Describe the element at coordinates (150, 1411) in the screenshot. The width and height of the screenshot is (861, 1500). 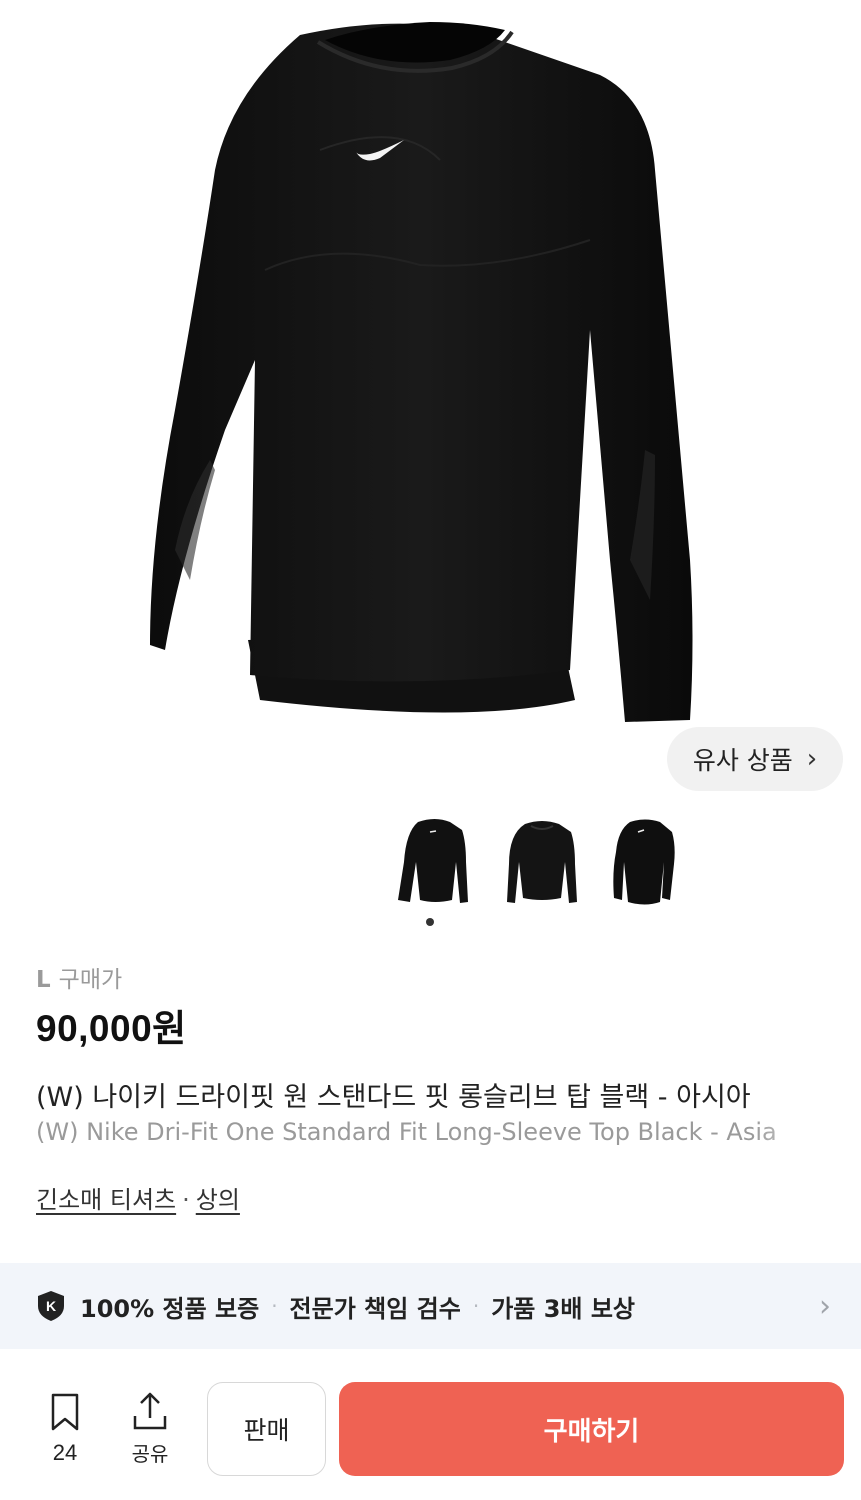
I see `share-icon` at that location.